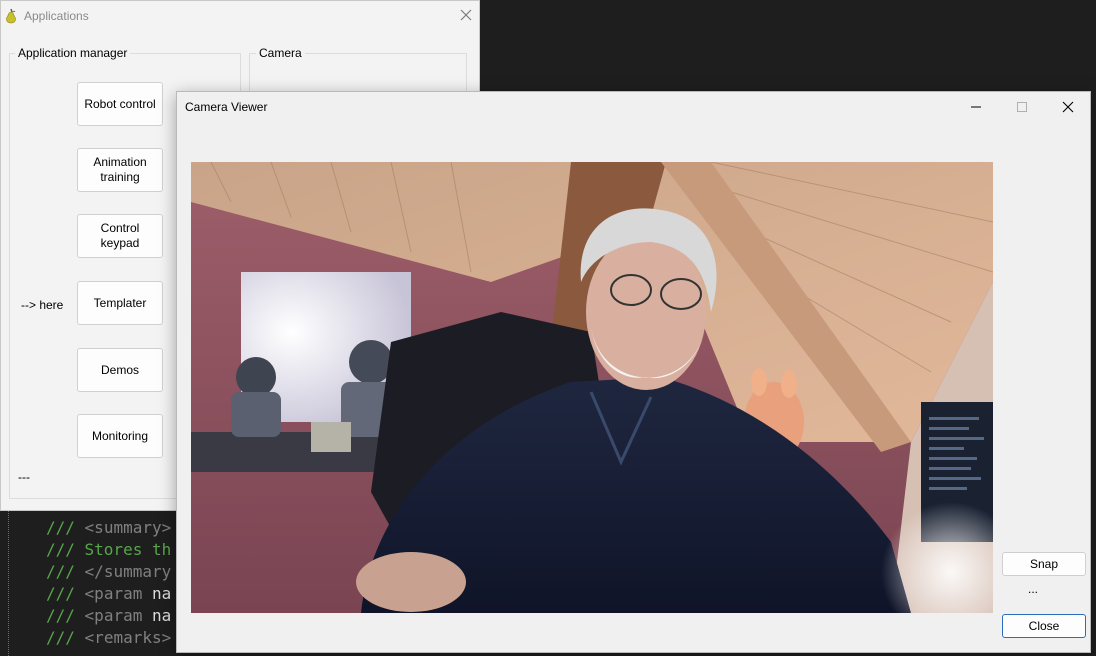  Describe the element at coordinates (109, 549) in the screenshot. I see `code-line: /// Stores th` at that location.